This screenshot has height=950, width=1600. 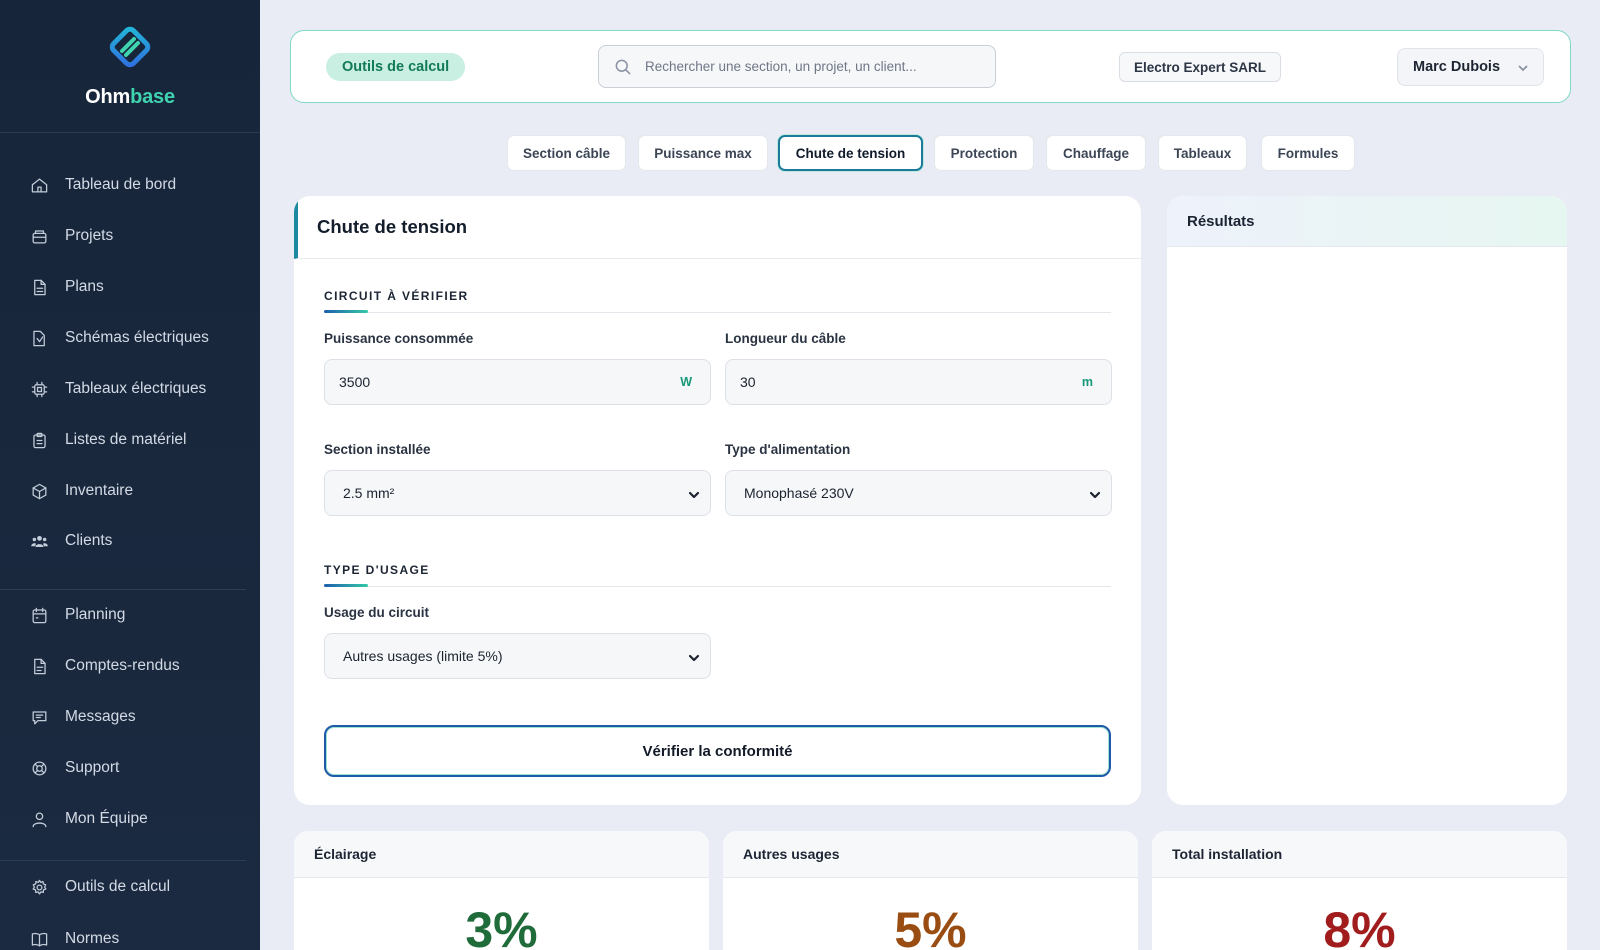 I want to click on search-input, so click(x=810, y=66).